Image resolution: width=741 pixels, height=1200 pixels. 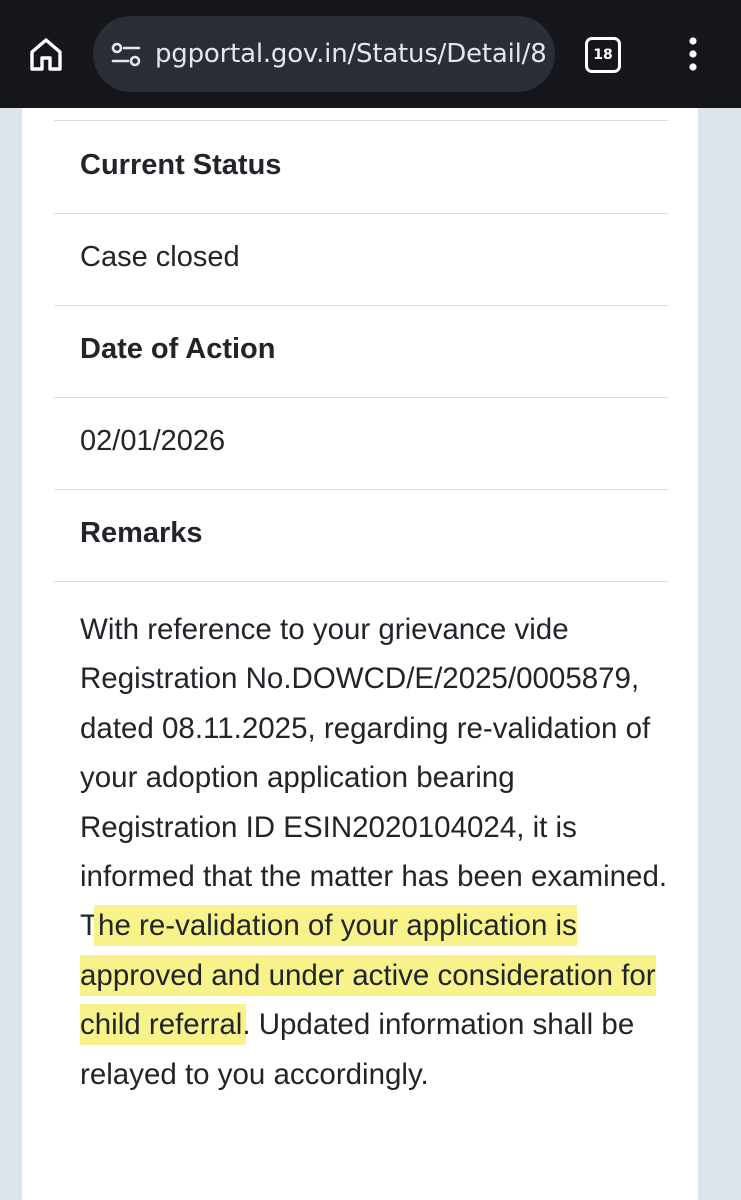 I want to click on divider, so click(x=361, y=120).